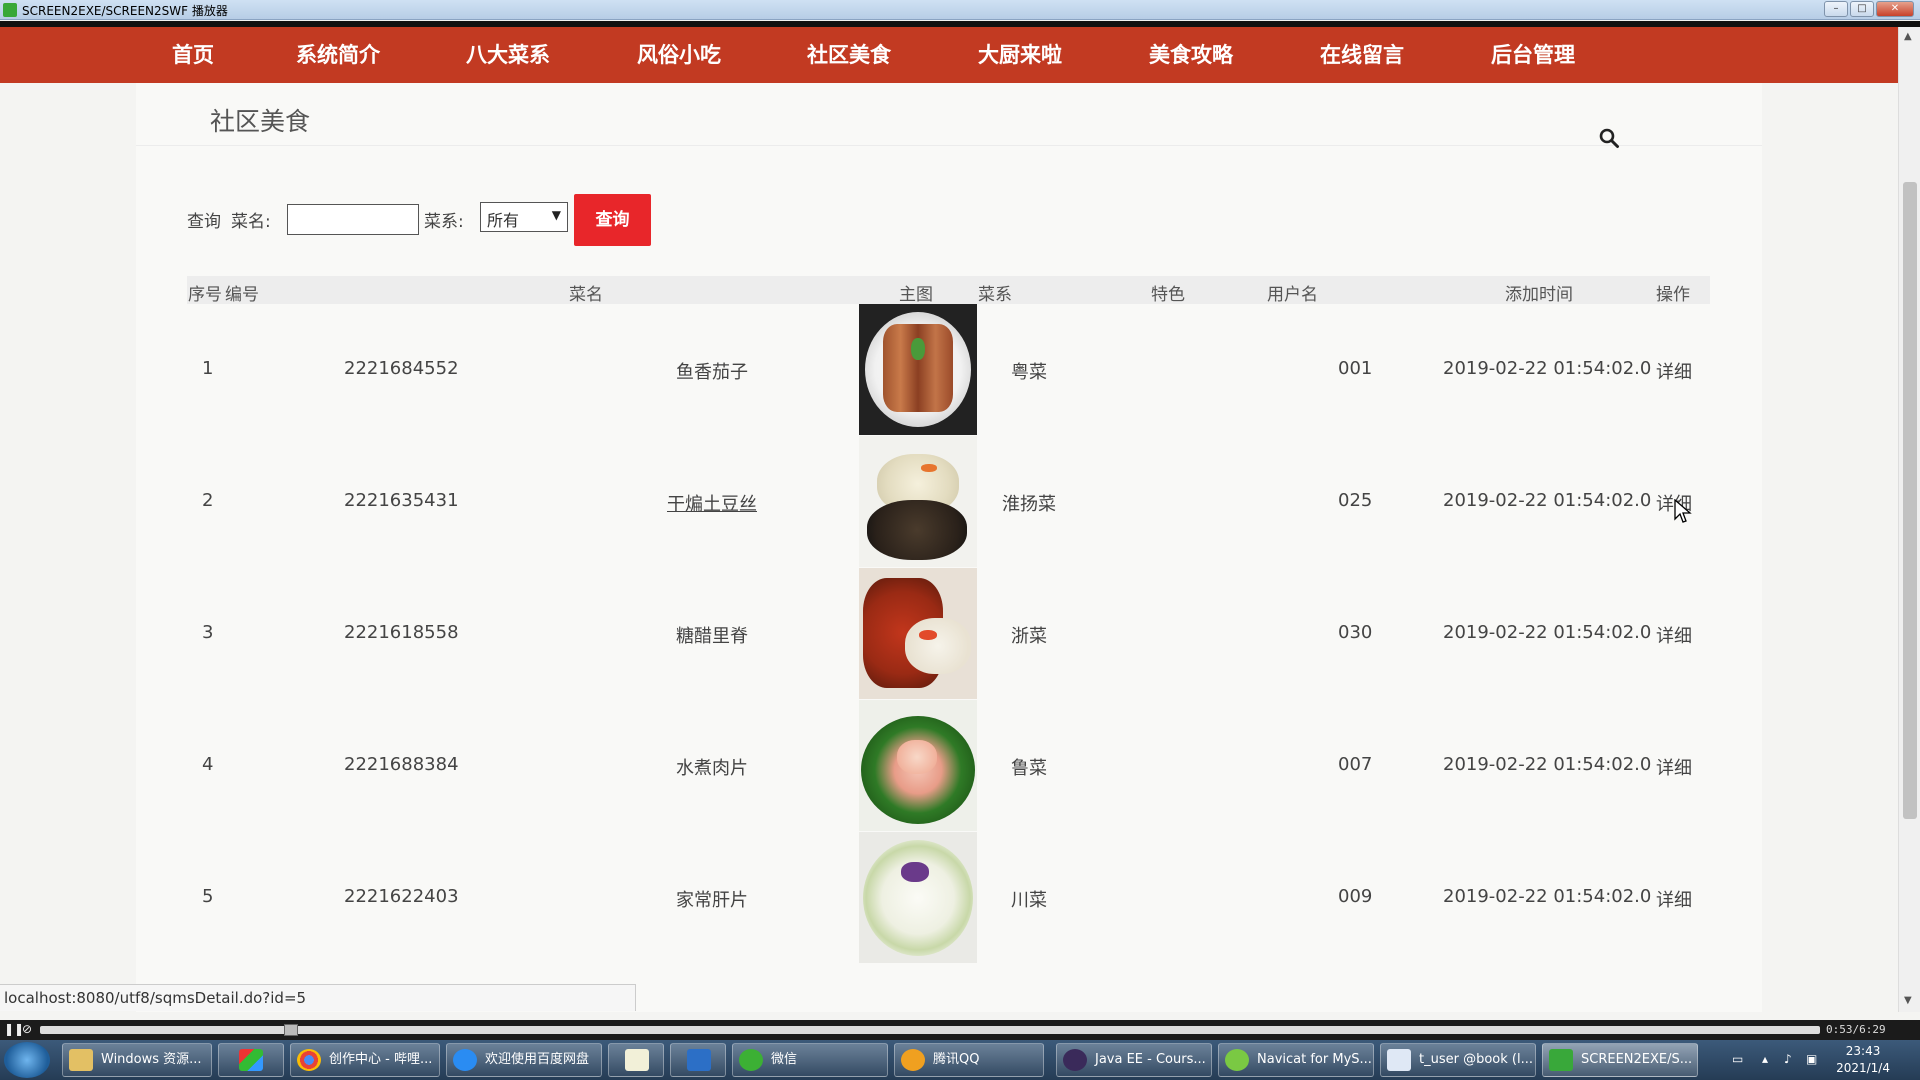  I want to click on nav-item-cuisines: 八大菜系, so click(508, 55).